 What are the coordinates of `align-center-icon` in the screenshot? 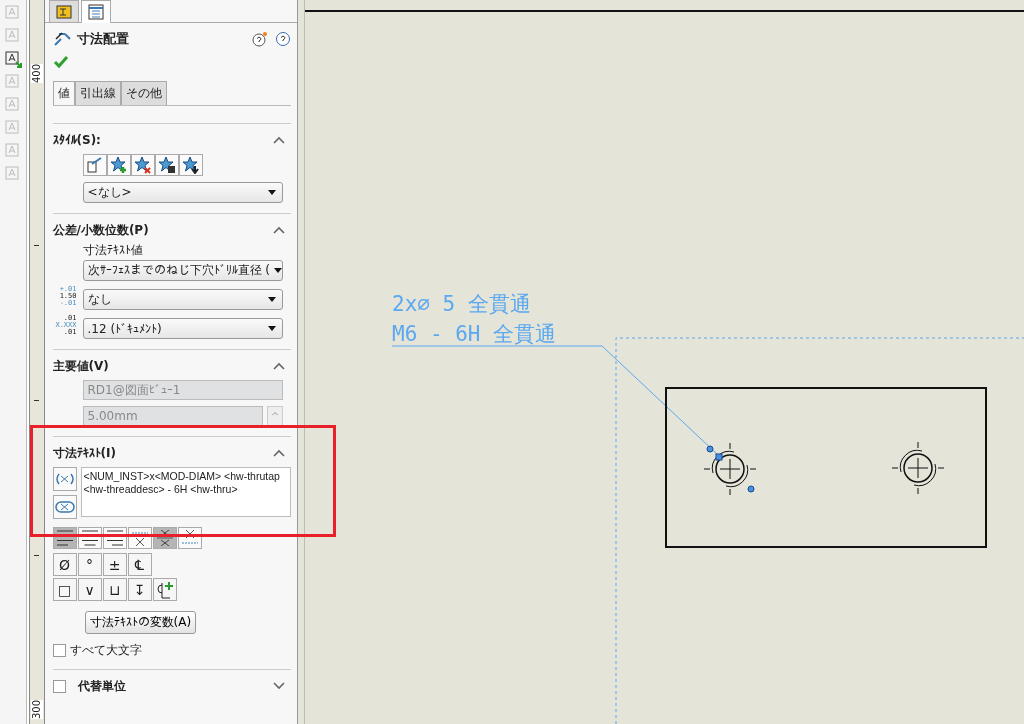 It's located at (89, 538).